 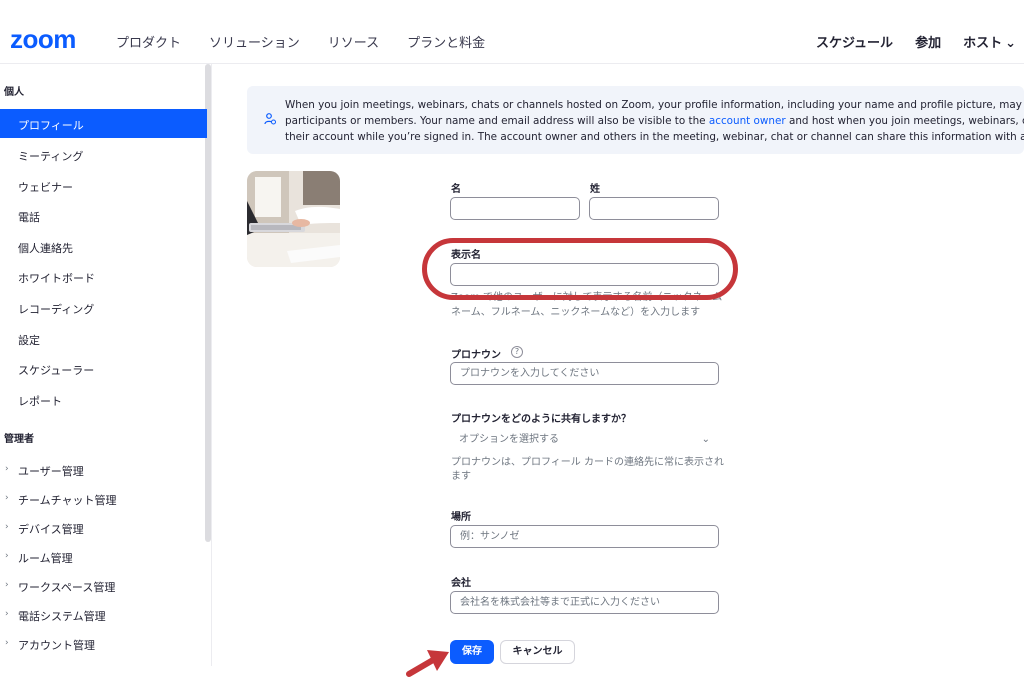 I want to click on profile-photo-image, so click(x=293, y=219).